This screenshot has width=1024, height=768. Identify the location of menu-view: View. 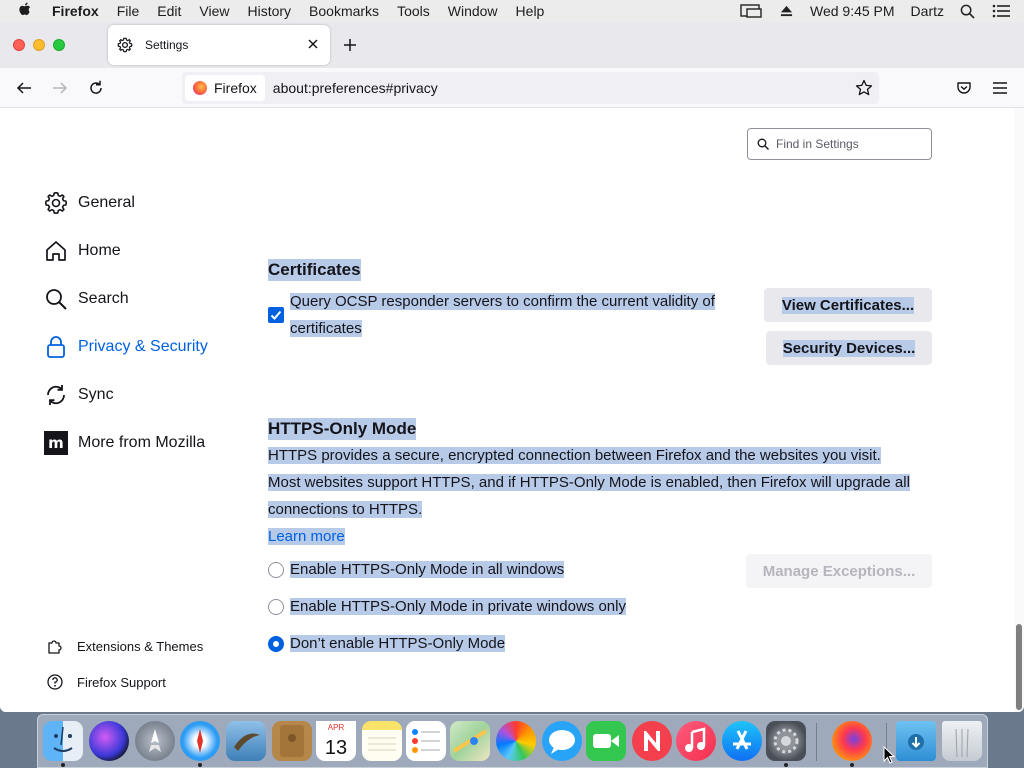
(214, 11).